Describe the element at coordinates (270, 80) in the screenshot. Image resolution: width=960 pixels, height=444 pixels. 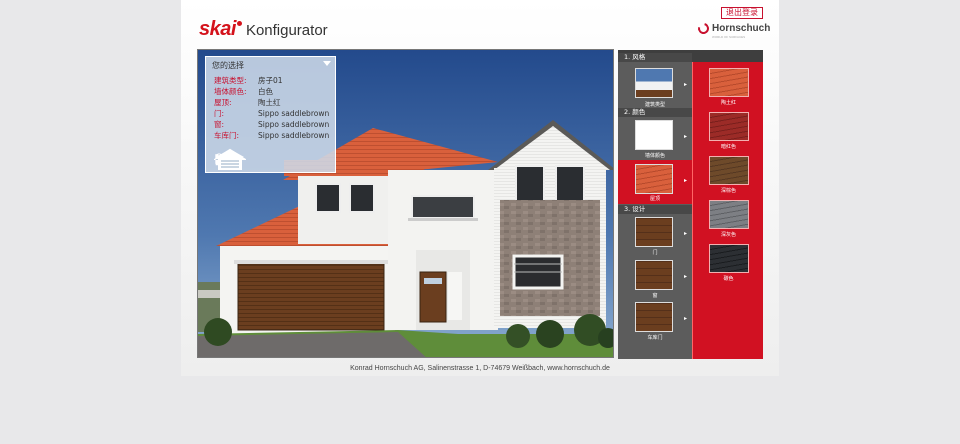
I see `info-value: 房子01` at that location.